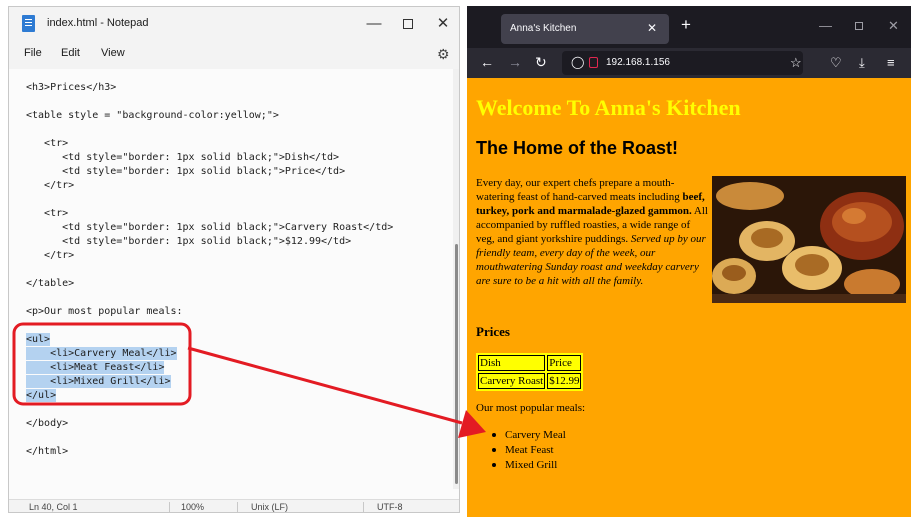  What do you see at coordinates (682, 63) in the screenshot?
I see `address-bar: ◯ 192.168.1.156` at bounding box center [682, 63].